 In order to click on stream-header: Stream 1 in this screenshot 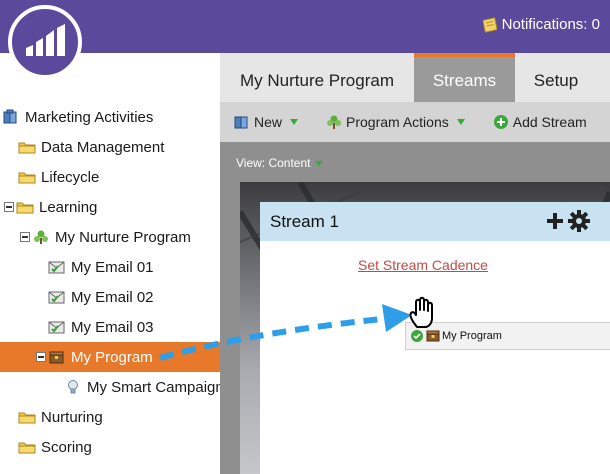, I will do `click(435, 221)`.